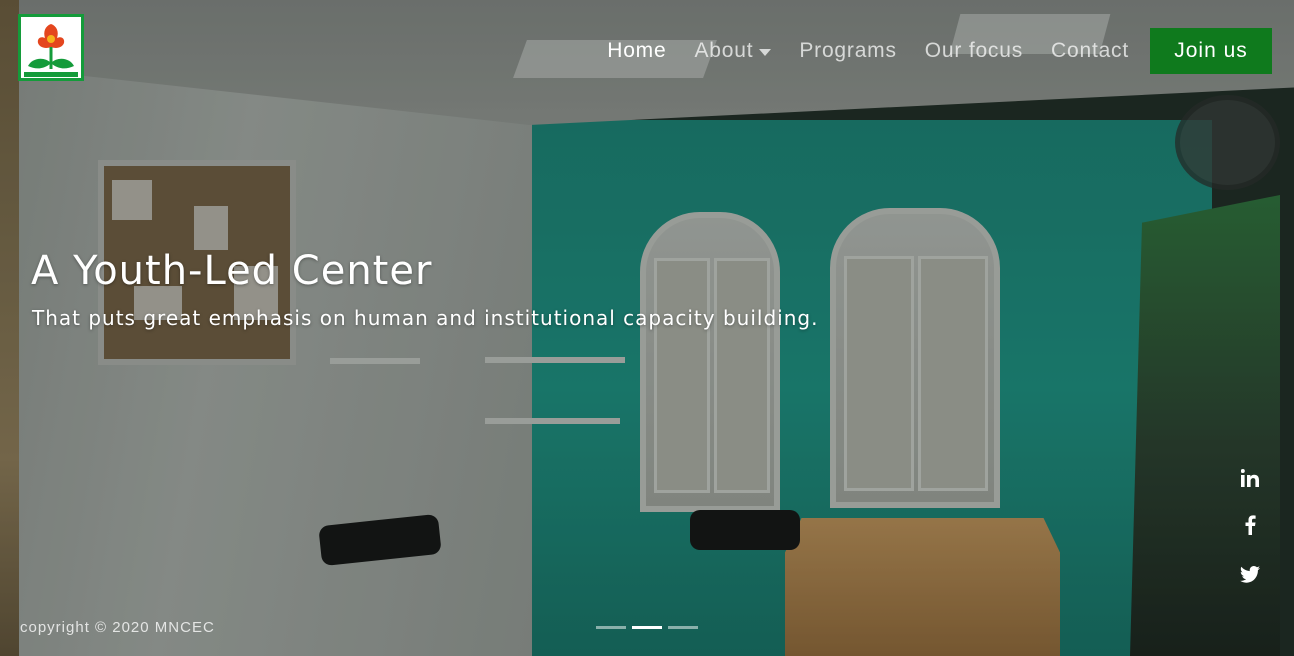 This screenshot has width=1294, height=656. What do you see at coordinates (51, 47) in the screenshot?
I see `site-logo` at bounding box center [51, 47].